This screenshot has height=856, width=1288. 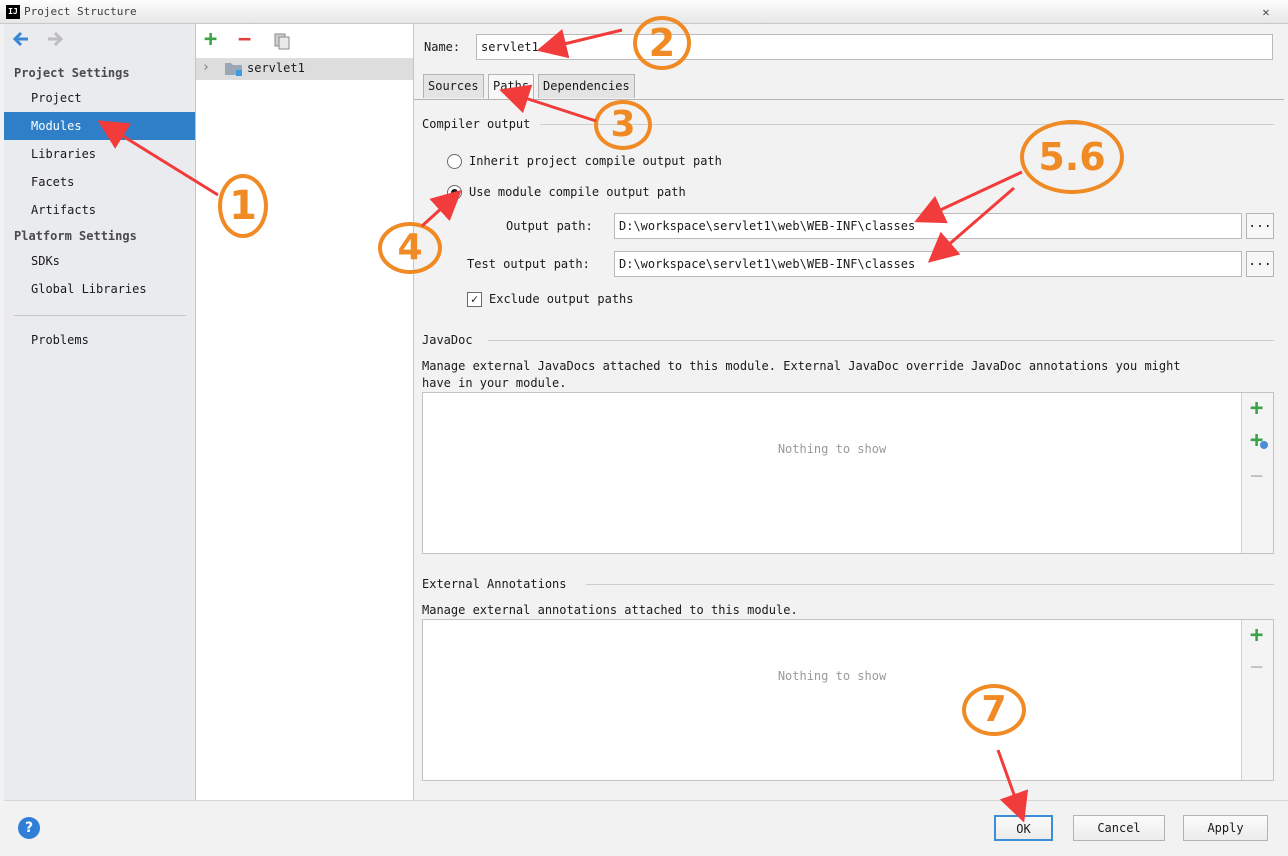 What do you see at coordinates (579, 43) in the screenshot?
I see `arrow-to-name-field` at bounding box center [579, 43].